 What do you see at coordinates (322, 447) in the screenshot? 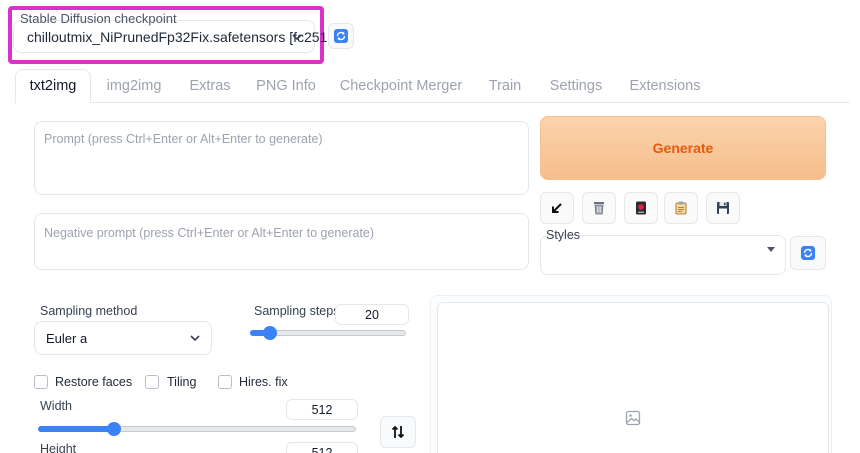
I see `height-input: 512` at bounding box center [322, 447].